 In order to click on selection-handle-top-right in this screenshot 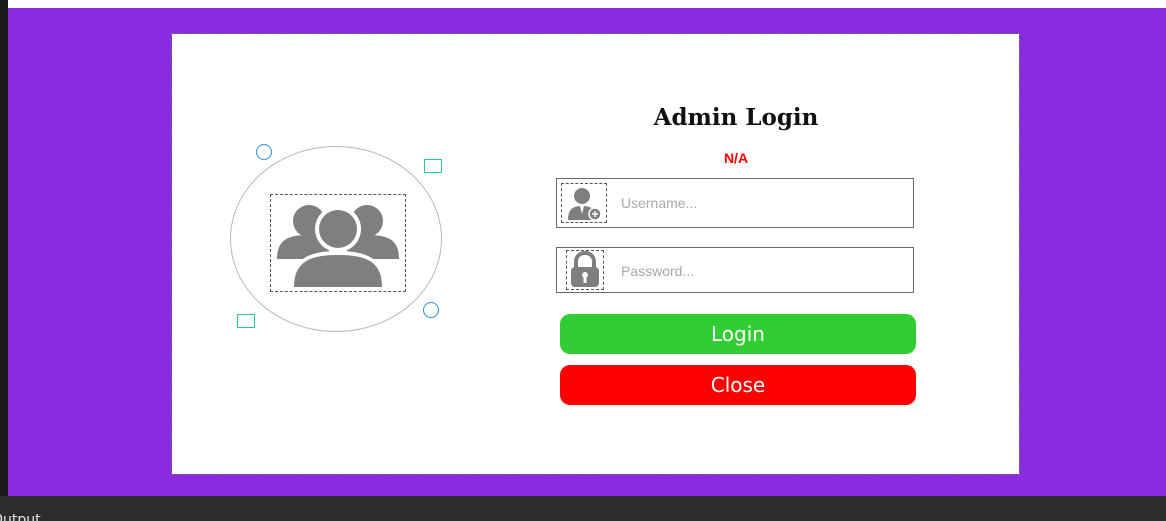, I will do `click(433, 166)`.